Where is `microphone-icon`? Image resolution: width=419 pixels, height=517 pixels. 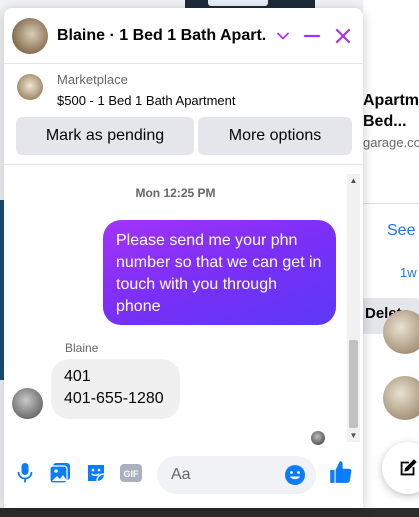
microphone-icon is located at coordinates (25, 473).